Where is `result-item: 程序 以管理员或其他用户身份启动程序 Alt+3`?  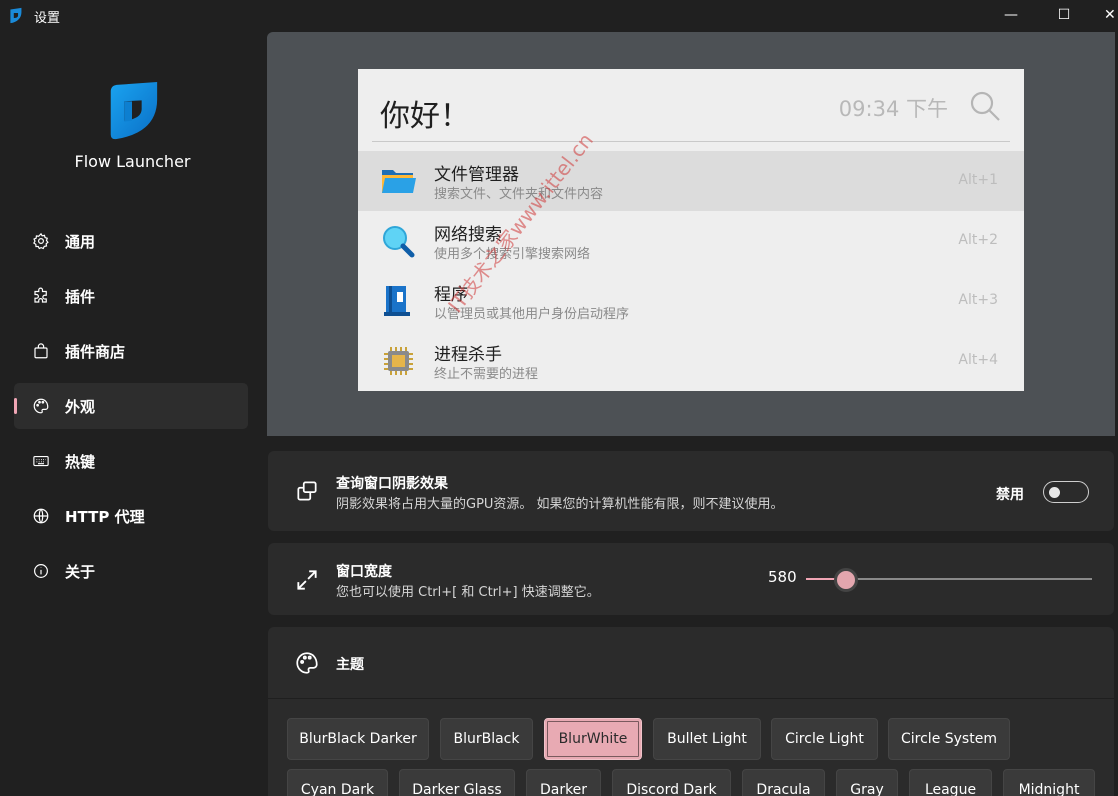 result-item: 程序 以管理员或其他用户身份启动程序 Alt+3 is located at coordinates (691, 301).